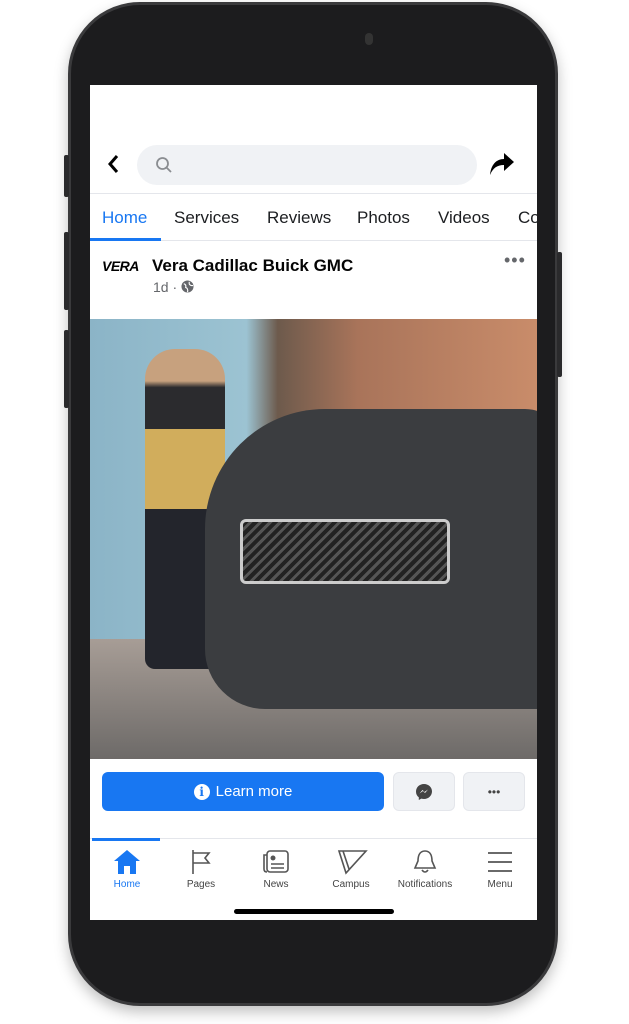 This screenshot has height=1024, width=629. Describe the element at coordinates (345, 551) in the screenshot. I see `car-grill` at that location.